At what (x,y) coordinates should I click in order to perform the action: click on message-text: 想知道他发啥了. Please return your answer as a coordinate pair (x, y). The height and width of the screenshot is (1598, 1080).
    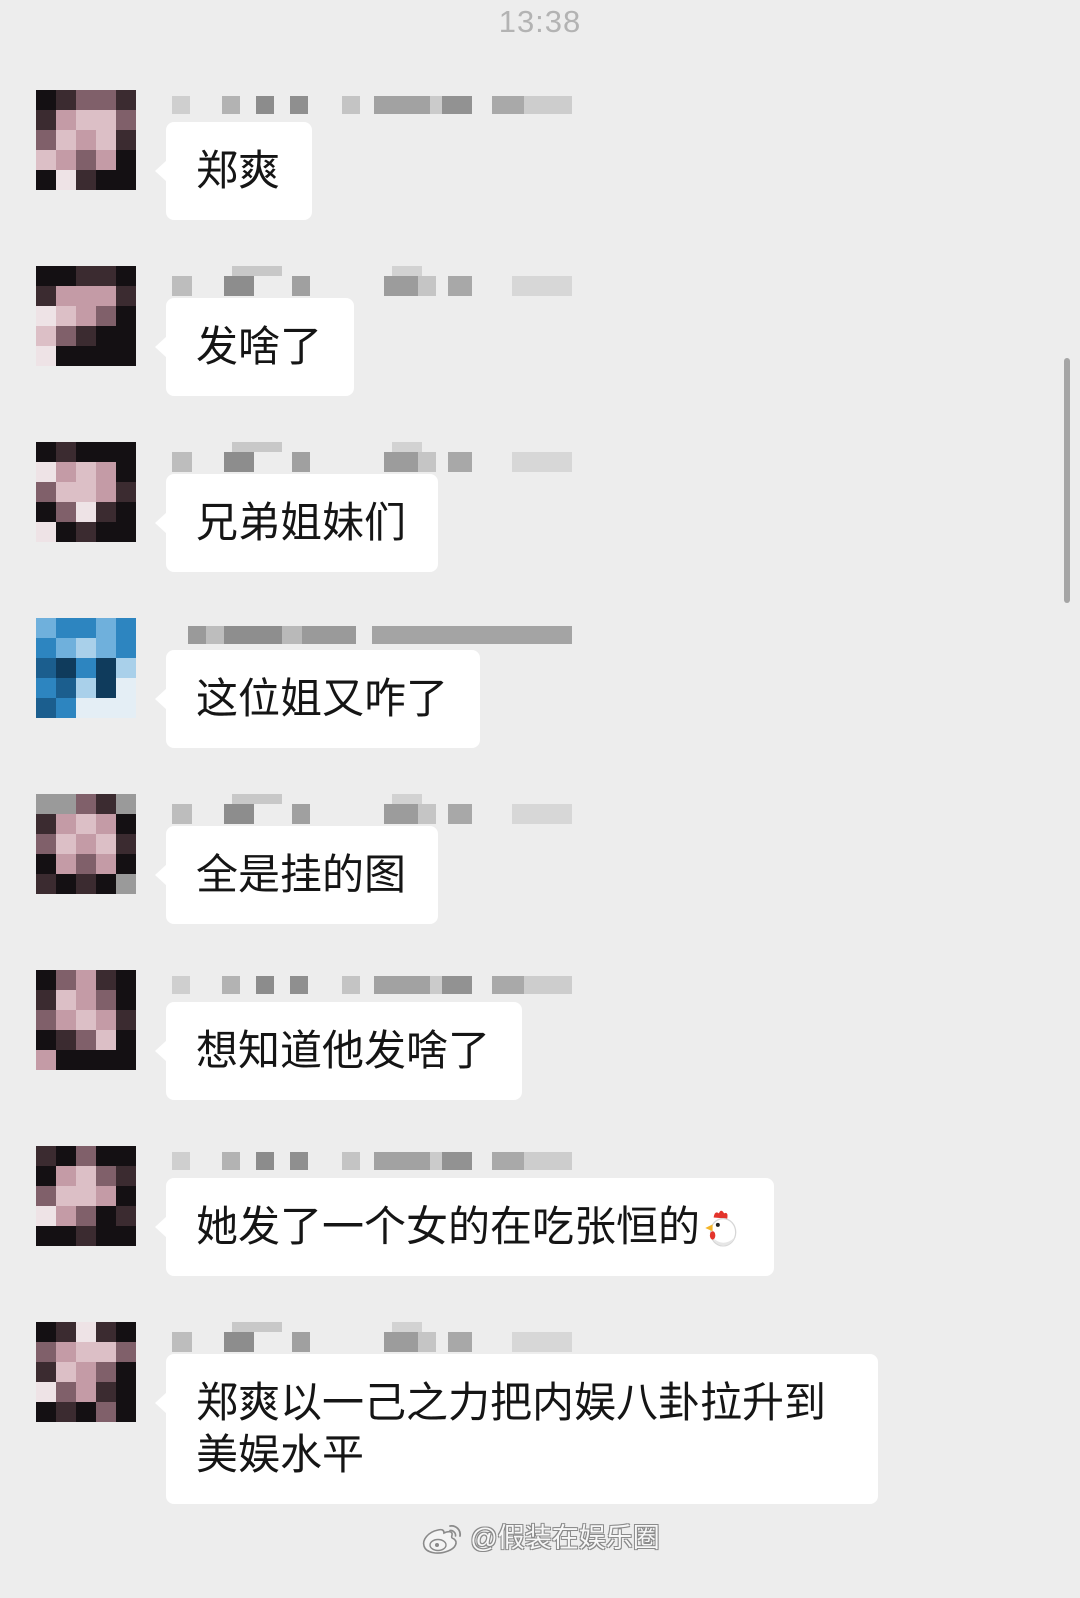
    Looking at the image, I should click on (343, 1050).